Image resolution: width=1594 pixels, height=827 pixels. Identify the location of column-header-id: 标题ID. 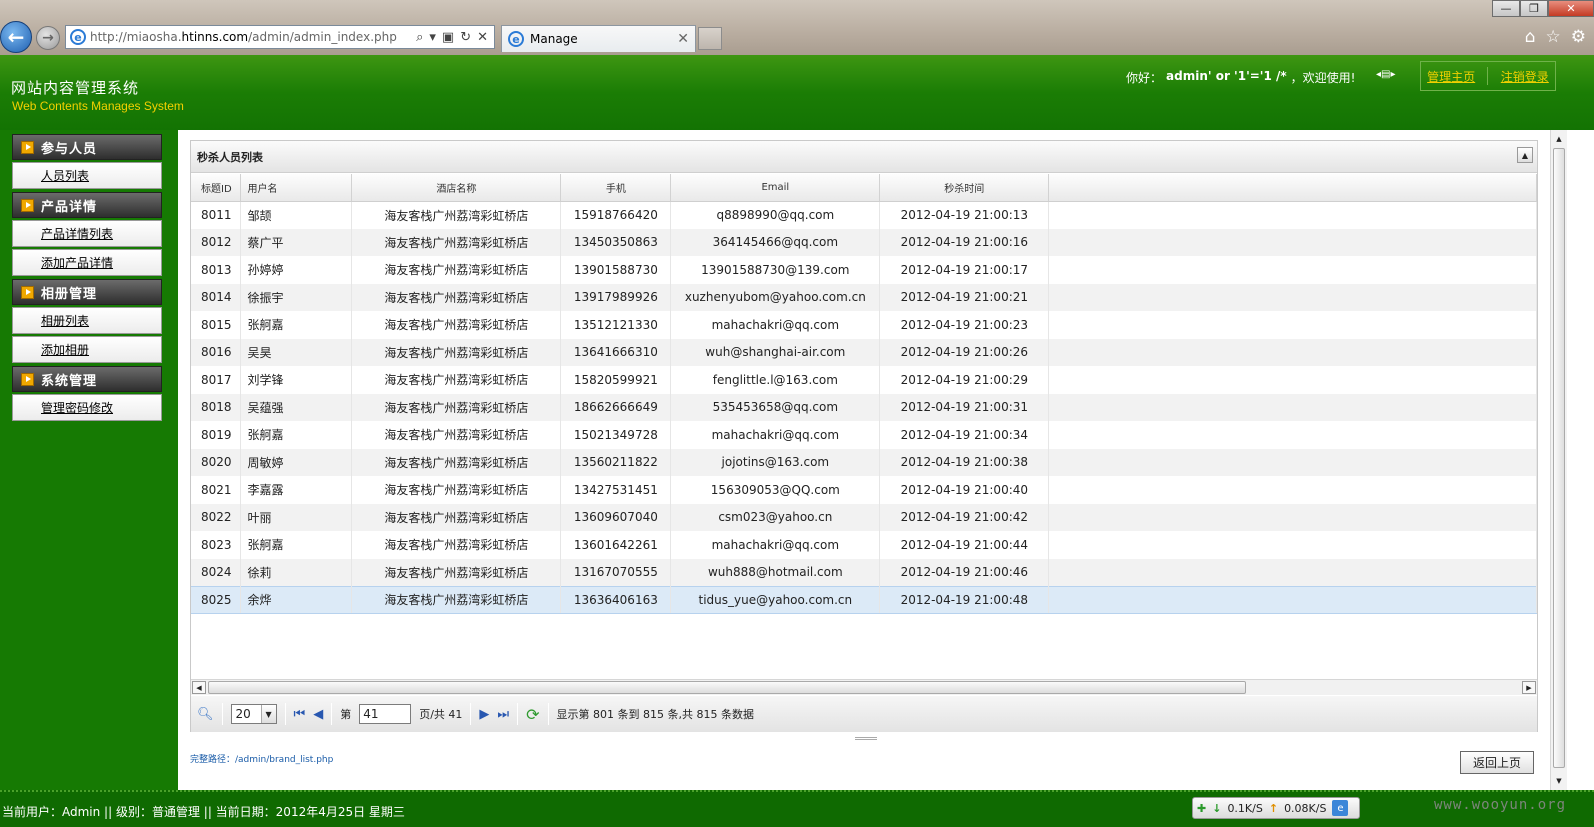
(216, 188).